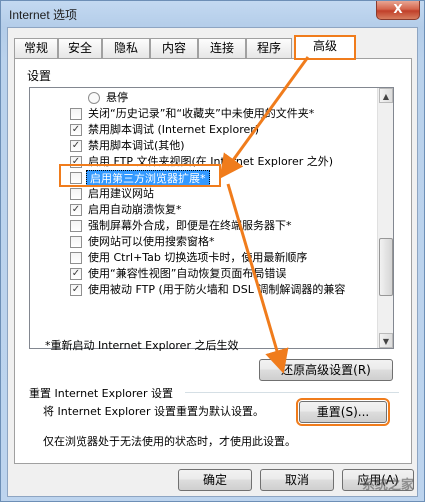  What do you see at coordinates (121, 193) in the screenshot?
I see `list-item-label: 启用建议网站` at bounding box center [121, 193].